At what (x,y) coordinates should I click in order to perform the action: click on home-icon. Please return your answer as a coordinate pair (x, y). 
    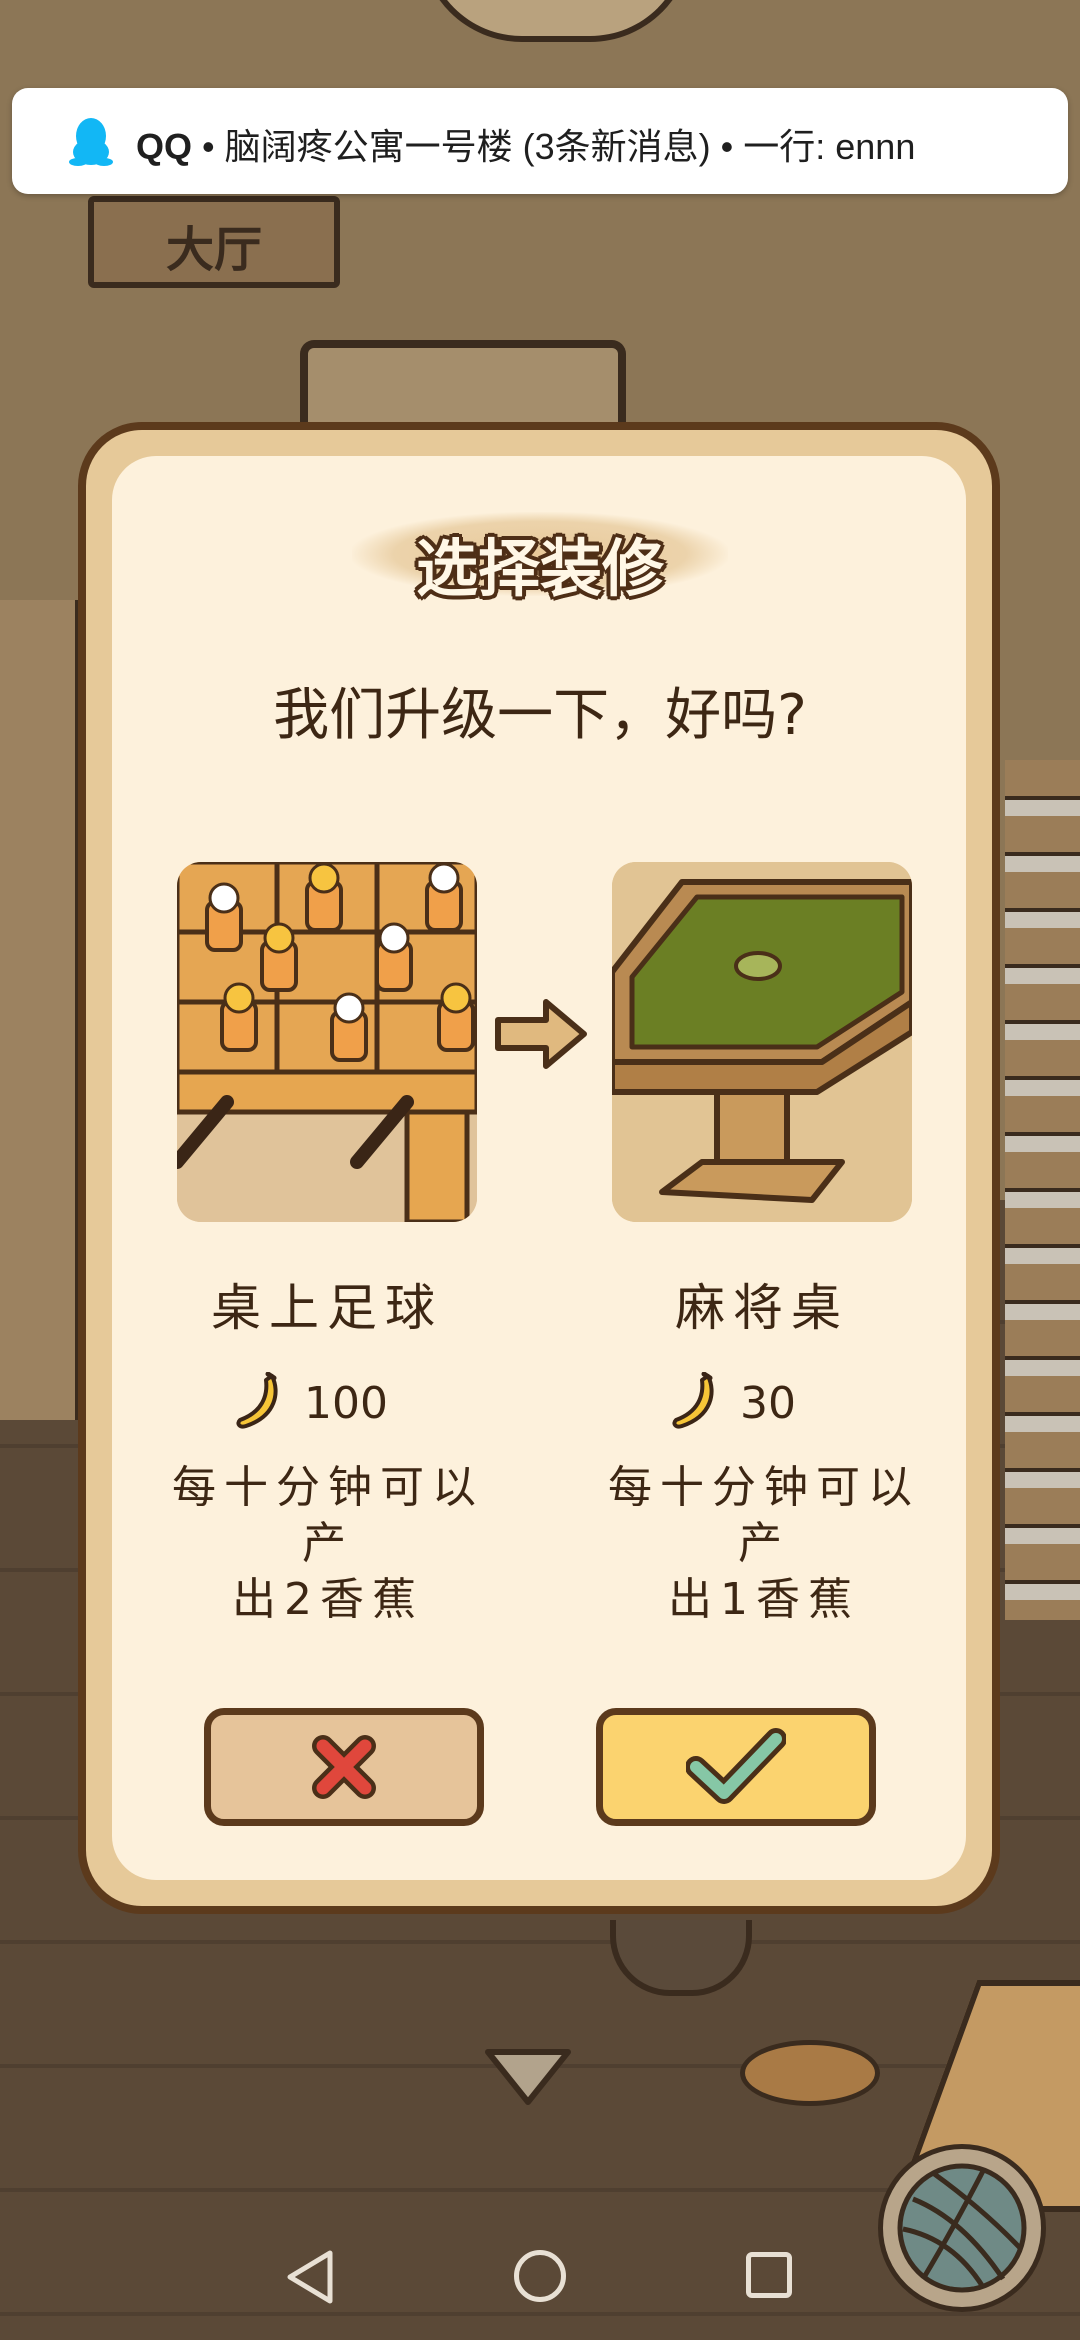
    Looking at the image, I should click on (540, 2276).